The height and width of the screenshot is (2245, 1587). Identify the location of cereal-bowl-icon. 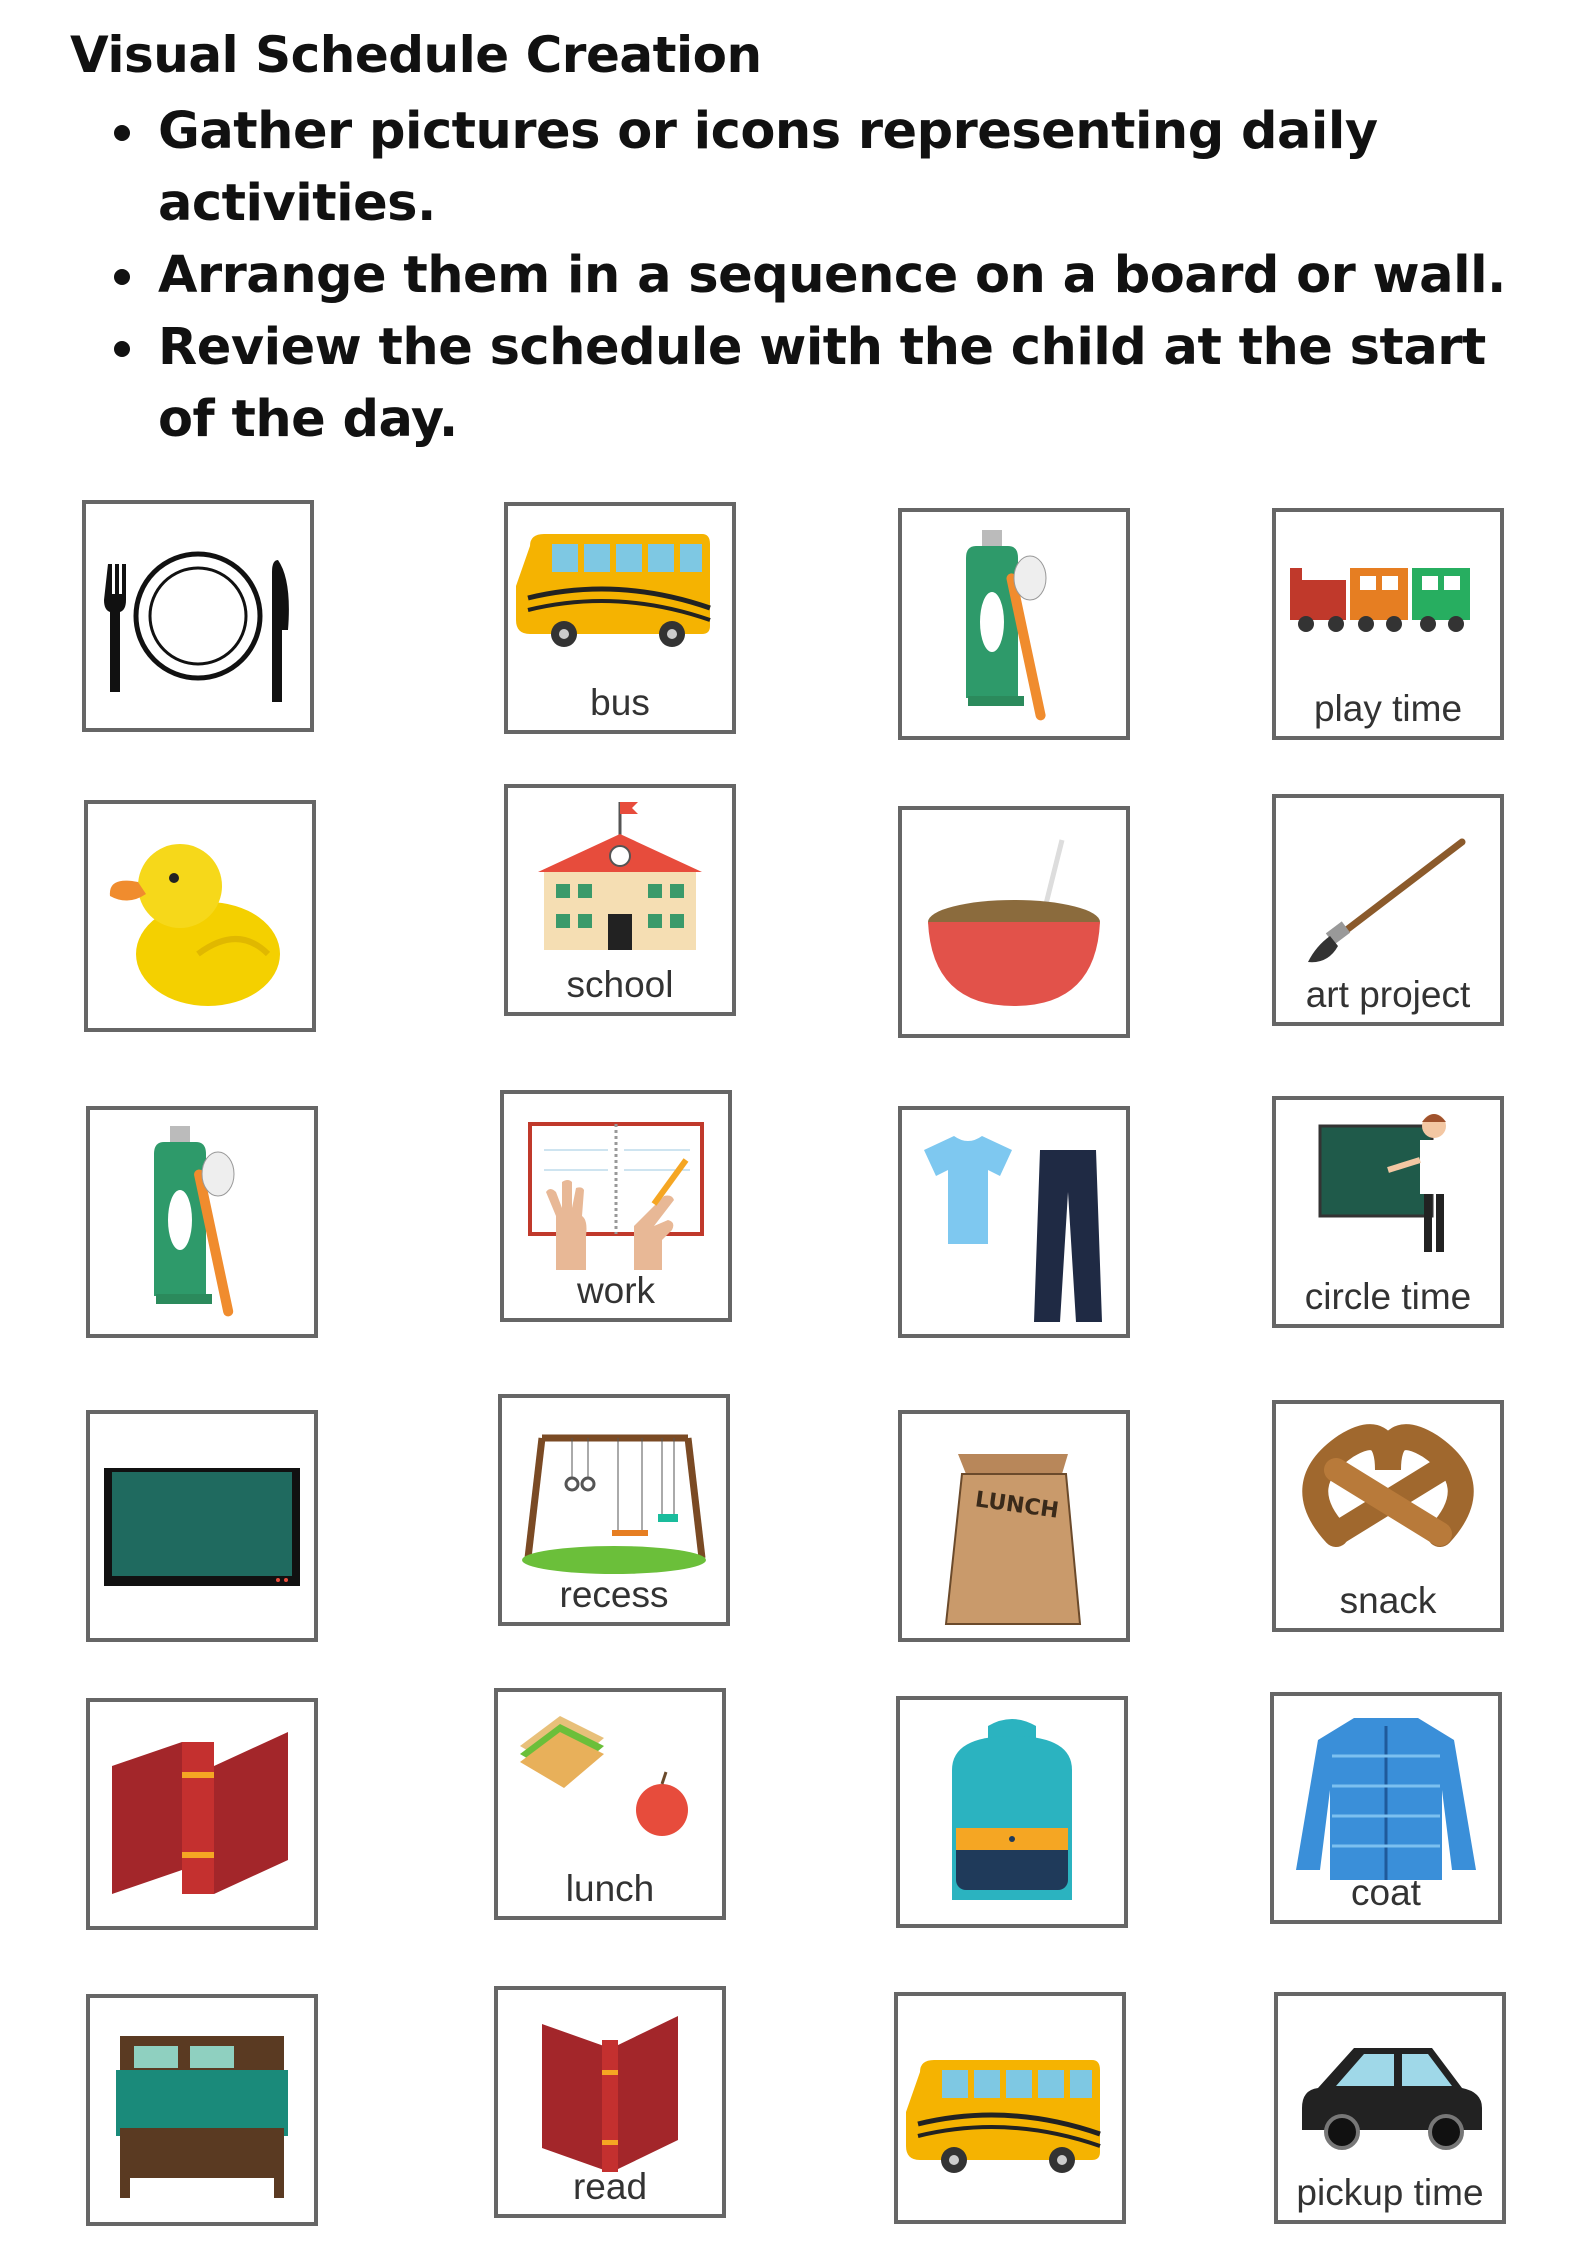
(1014, 922).